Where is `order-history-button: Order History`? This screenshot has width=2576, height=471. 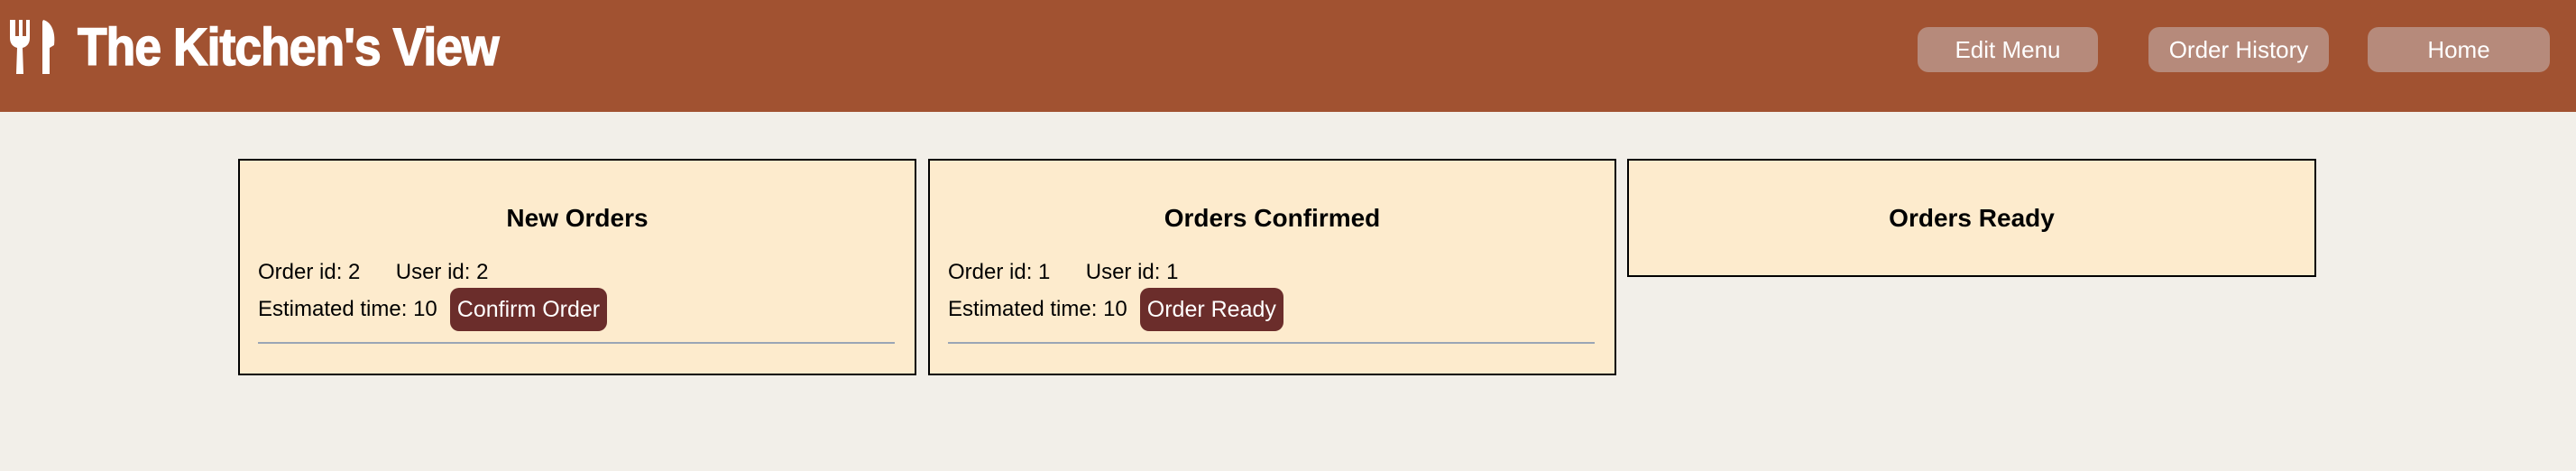 order-history-button: Order History is located at coordinates (2238, 49).